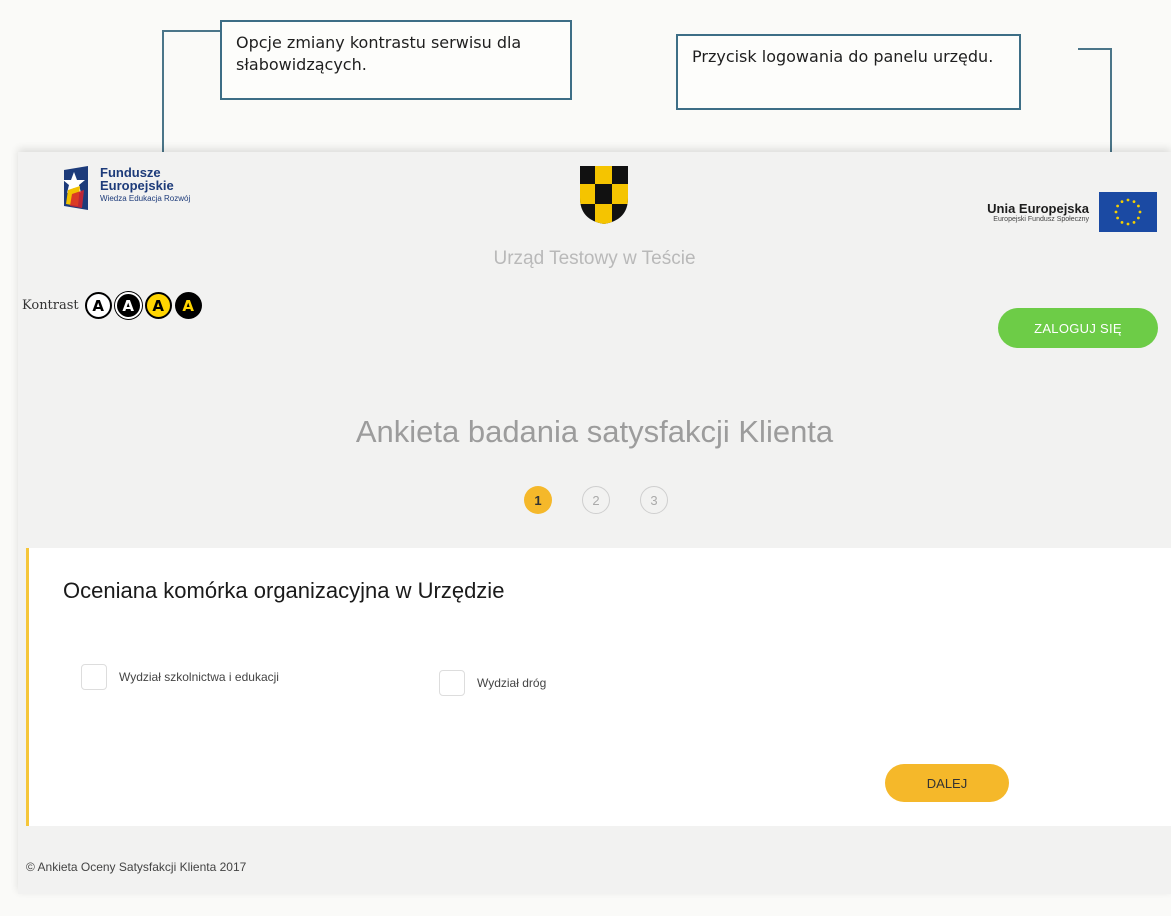  Describe the element at coordinates (594, 431) in the screenshot. I see `survey-title: Ankieta badania satysfakcji Klienta` at that location.